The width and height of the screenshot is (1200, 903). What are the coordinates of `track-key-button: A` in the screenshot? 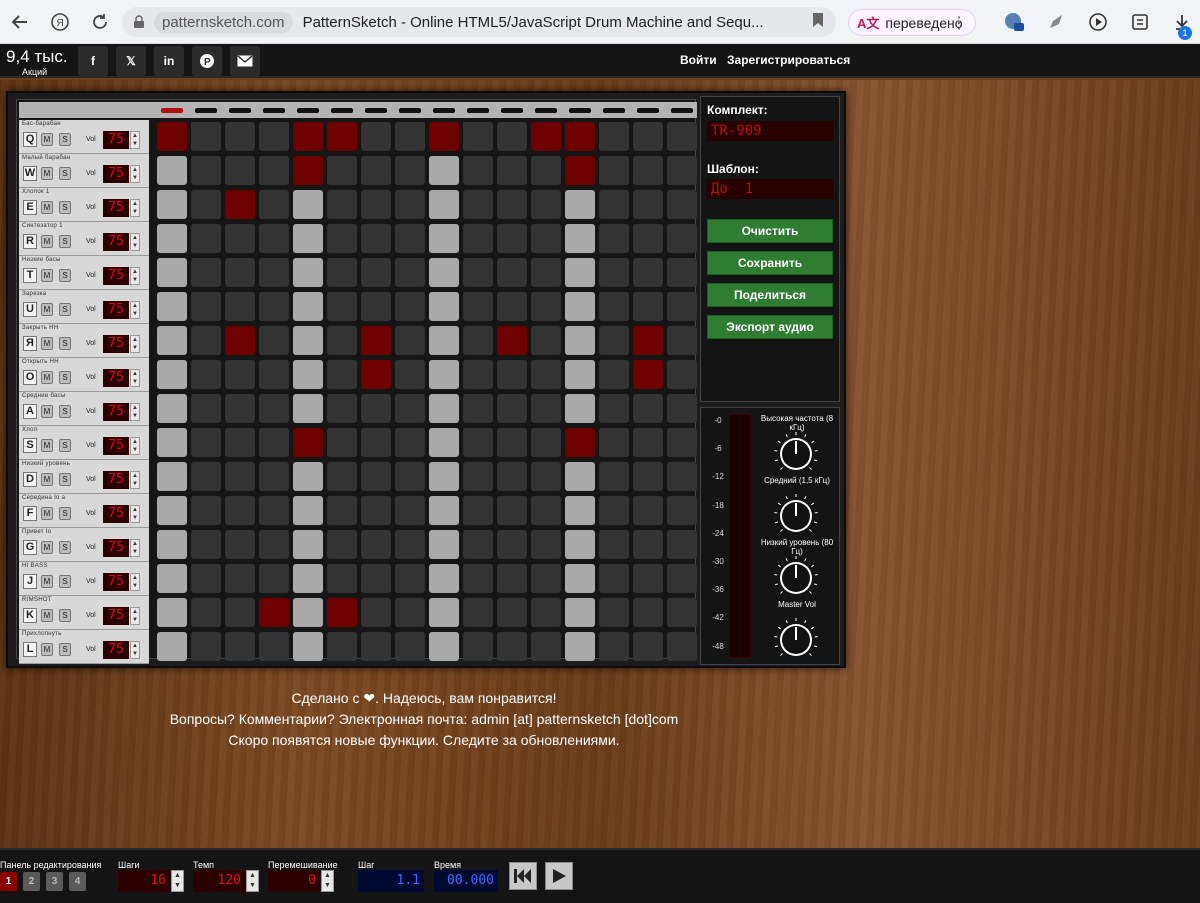 It's located at (30, 411).